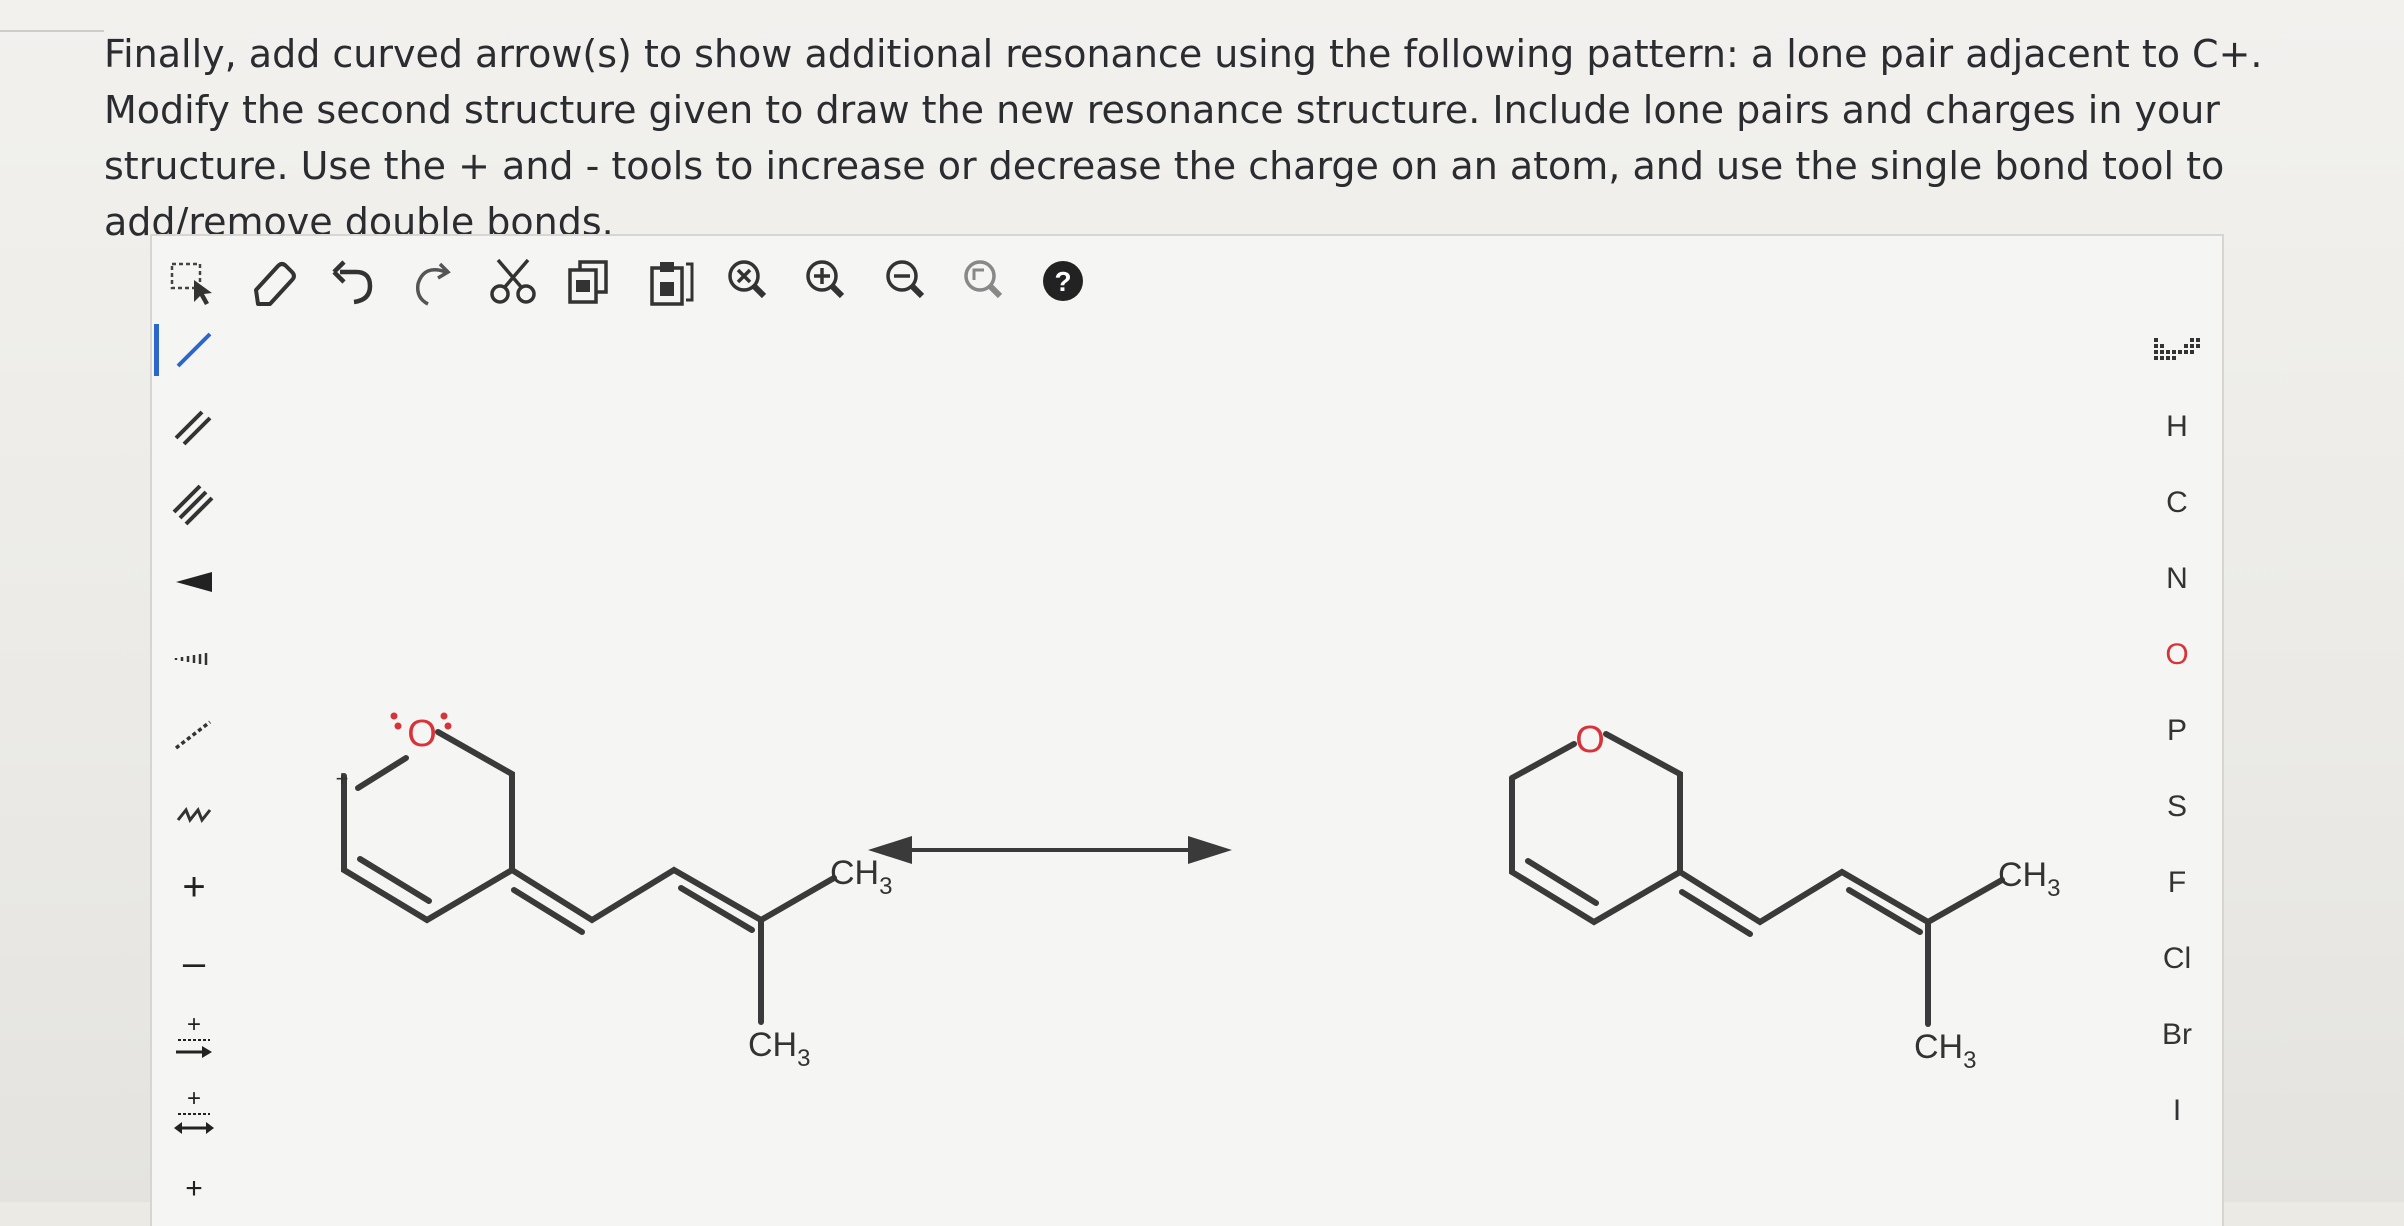  What do you see at coordinates (342, 778) in the screenshot?
I see `positive-charge-left: +` at bounding box center [342, 778].